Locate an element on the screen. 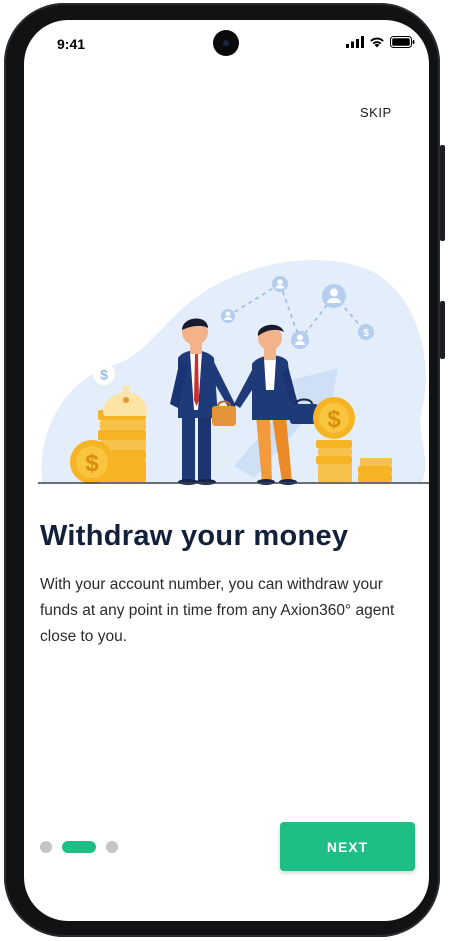  page-title: Withdraw your money is located at coordinates (194, 536).